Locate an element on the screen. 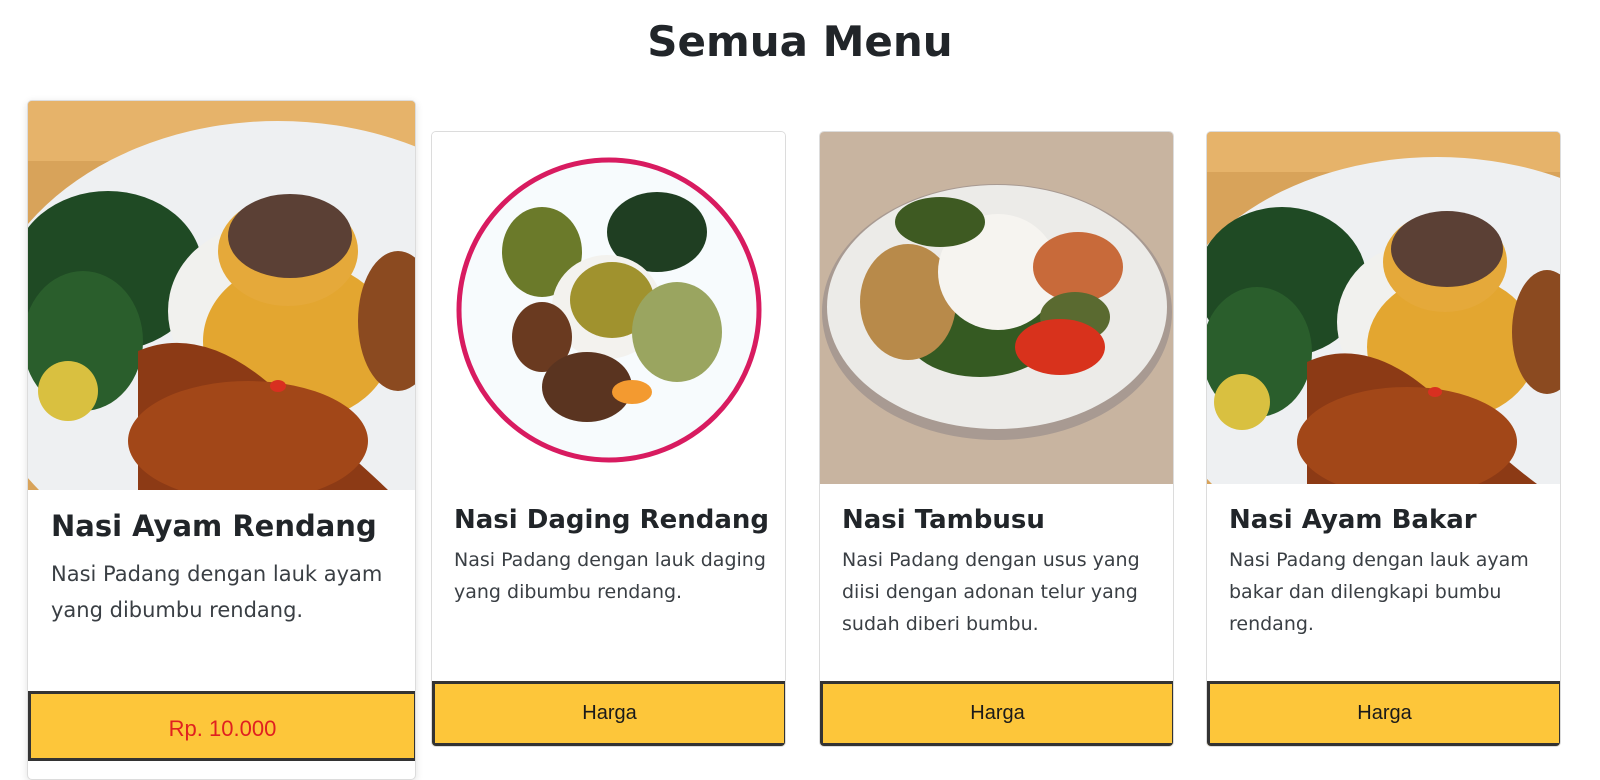 Image resolution: width=1600 pixels, height=780 pixels. food-photo-ayam-bakar-icon is located at coordinates (1383, 308).